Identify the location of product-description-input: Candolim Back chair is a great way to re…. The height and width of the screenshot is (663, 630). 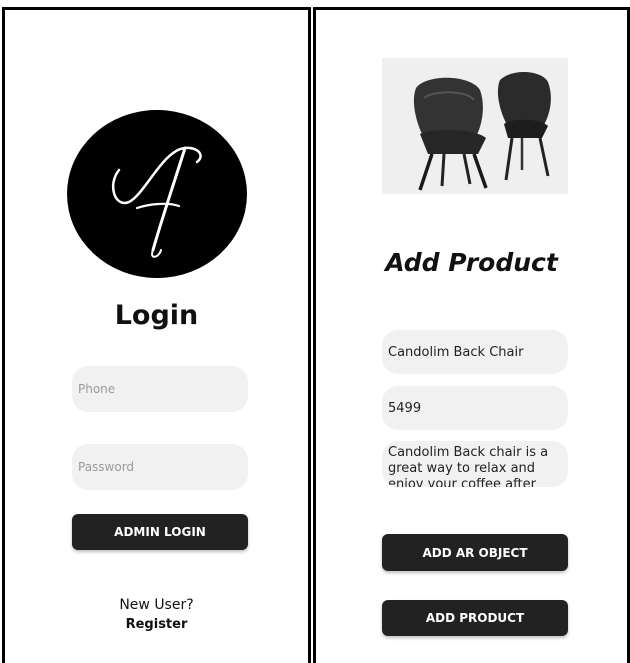
(475, 464).